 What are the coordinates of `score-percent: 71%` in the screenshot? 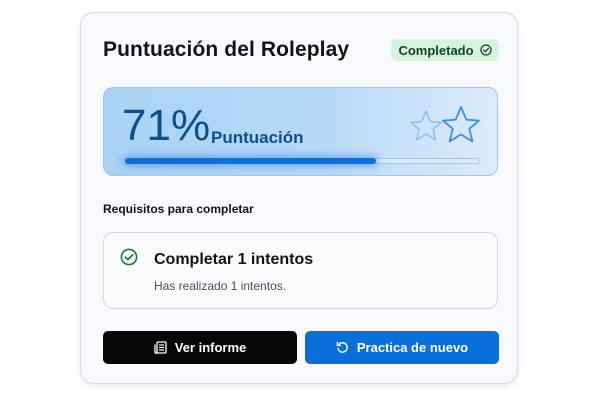 It's located at (166, 125).